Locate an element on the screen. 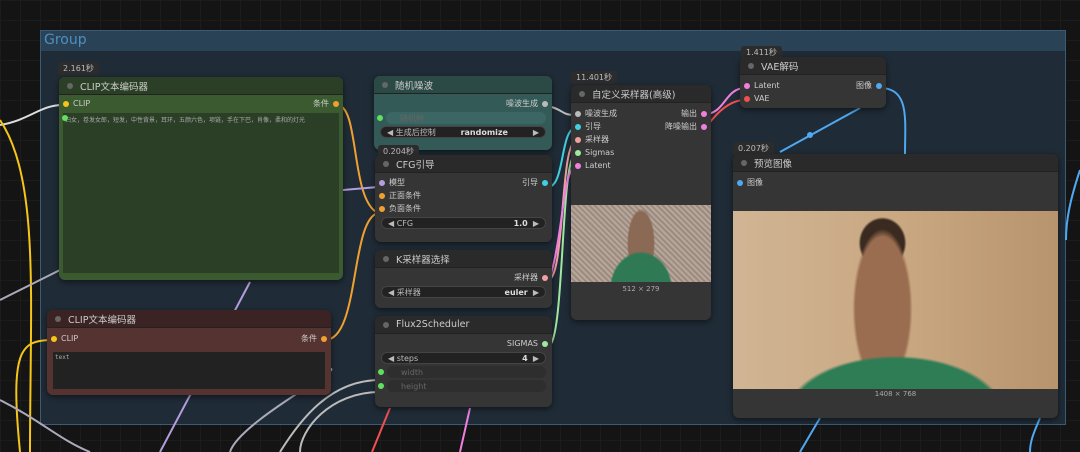 The width and height of the screenshot is (1080, 452). preview-image is located at coordinates (641, 243).